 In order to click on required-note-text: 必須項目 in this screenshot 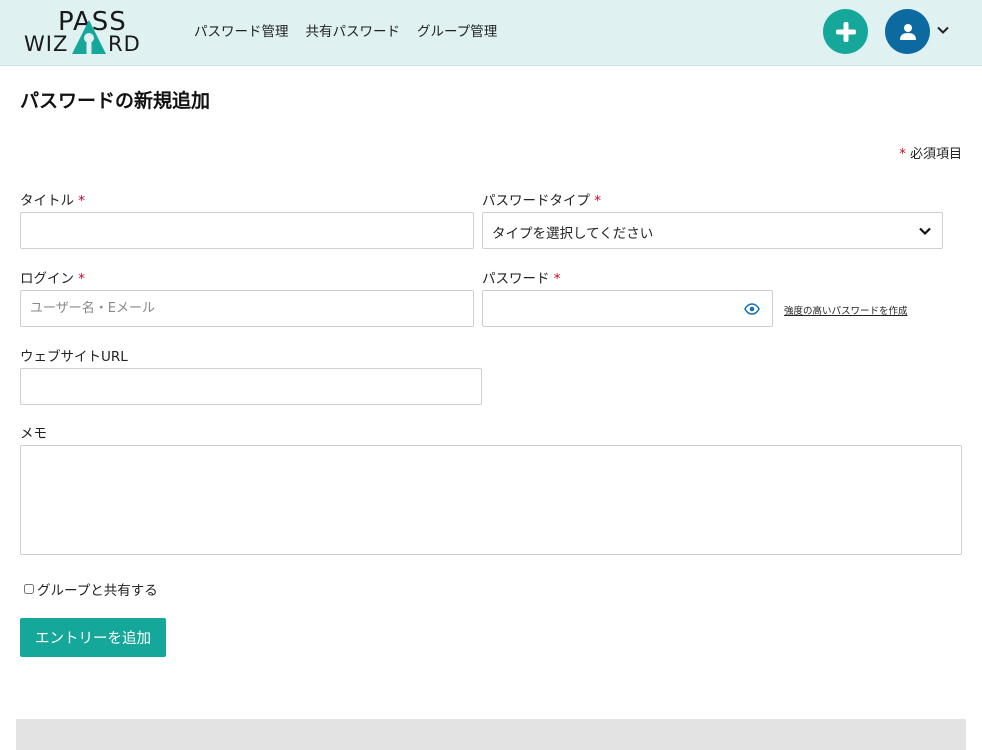, I will do `click(935, 154)`.